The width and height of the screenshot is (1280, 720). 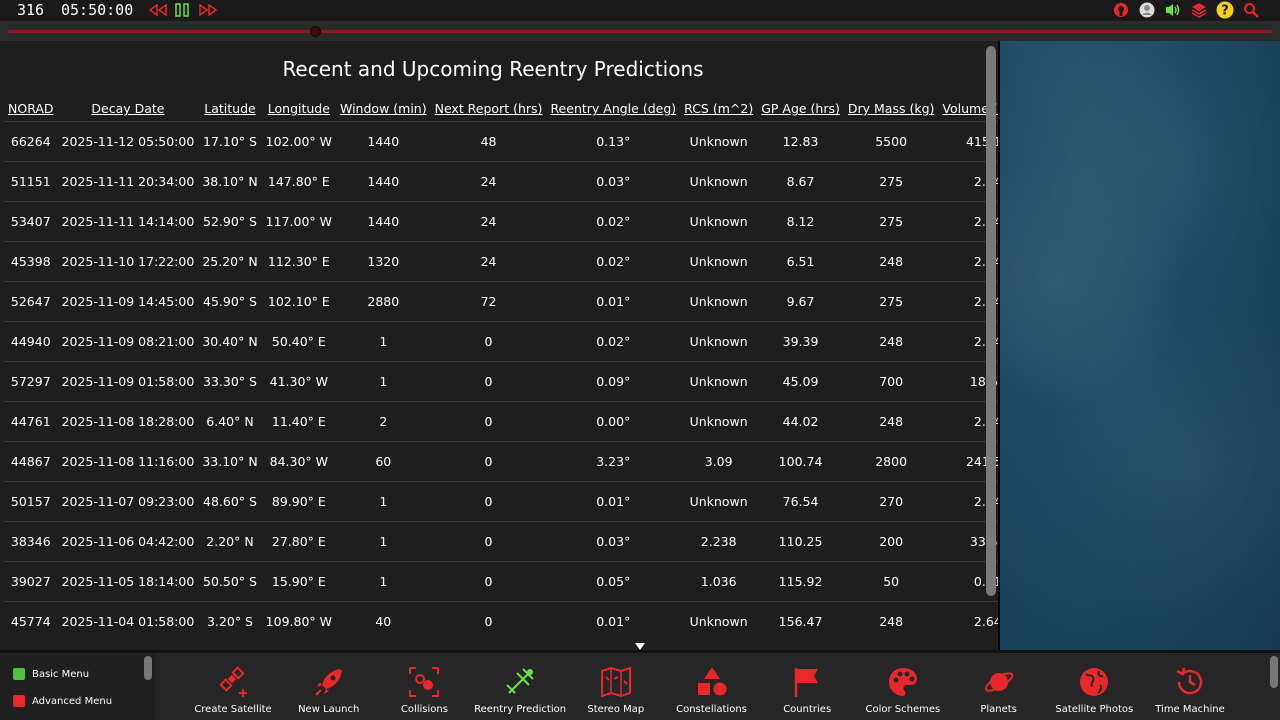 I want to click on table-cell: 33.10° N, so click(x=230, y=460).